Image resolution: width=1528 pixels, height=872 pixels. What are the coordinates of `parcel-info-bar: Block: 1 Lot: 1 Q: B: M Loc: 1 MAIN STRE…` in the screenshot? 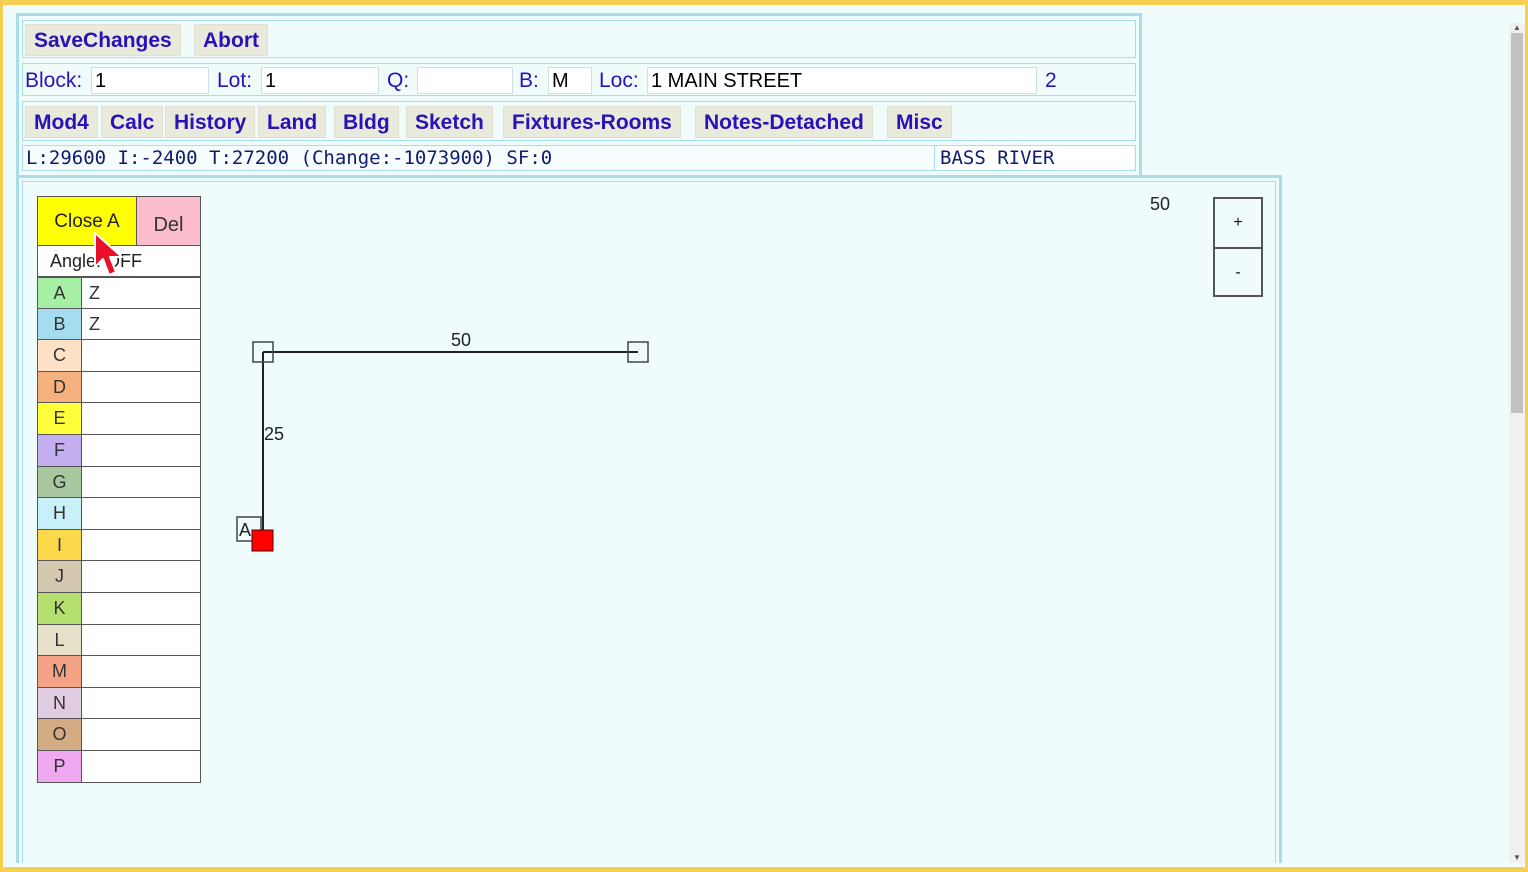 It's located at (579, 79).